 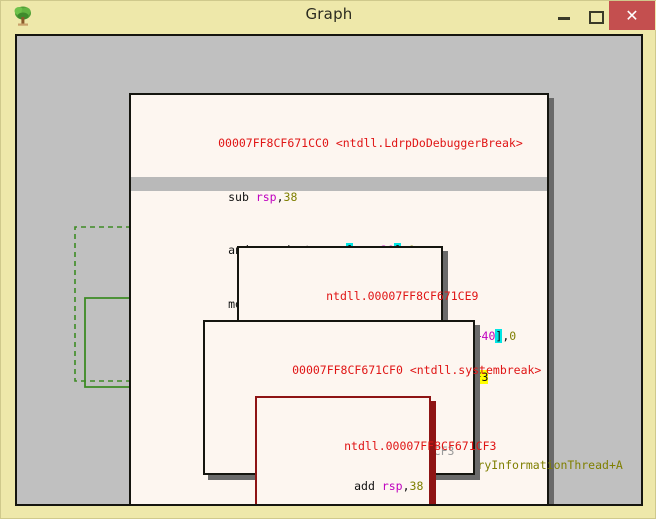 I want to click on minimize-button, so click(x=564, y=15).